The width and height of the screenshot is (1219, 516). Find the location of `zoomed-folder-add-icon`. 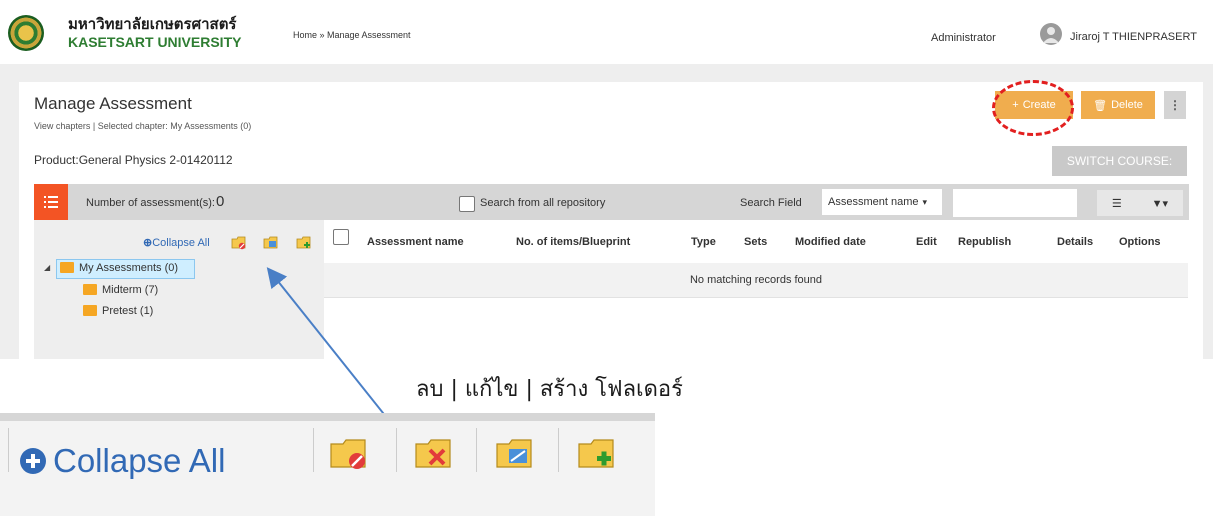

zoomed-folder-add-icon is located at coordinates (596, 453).